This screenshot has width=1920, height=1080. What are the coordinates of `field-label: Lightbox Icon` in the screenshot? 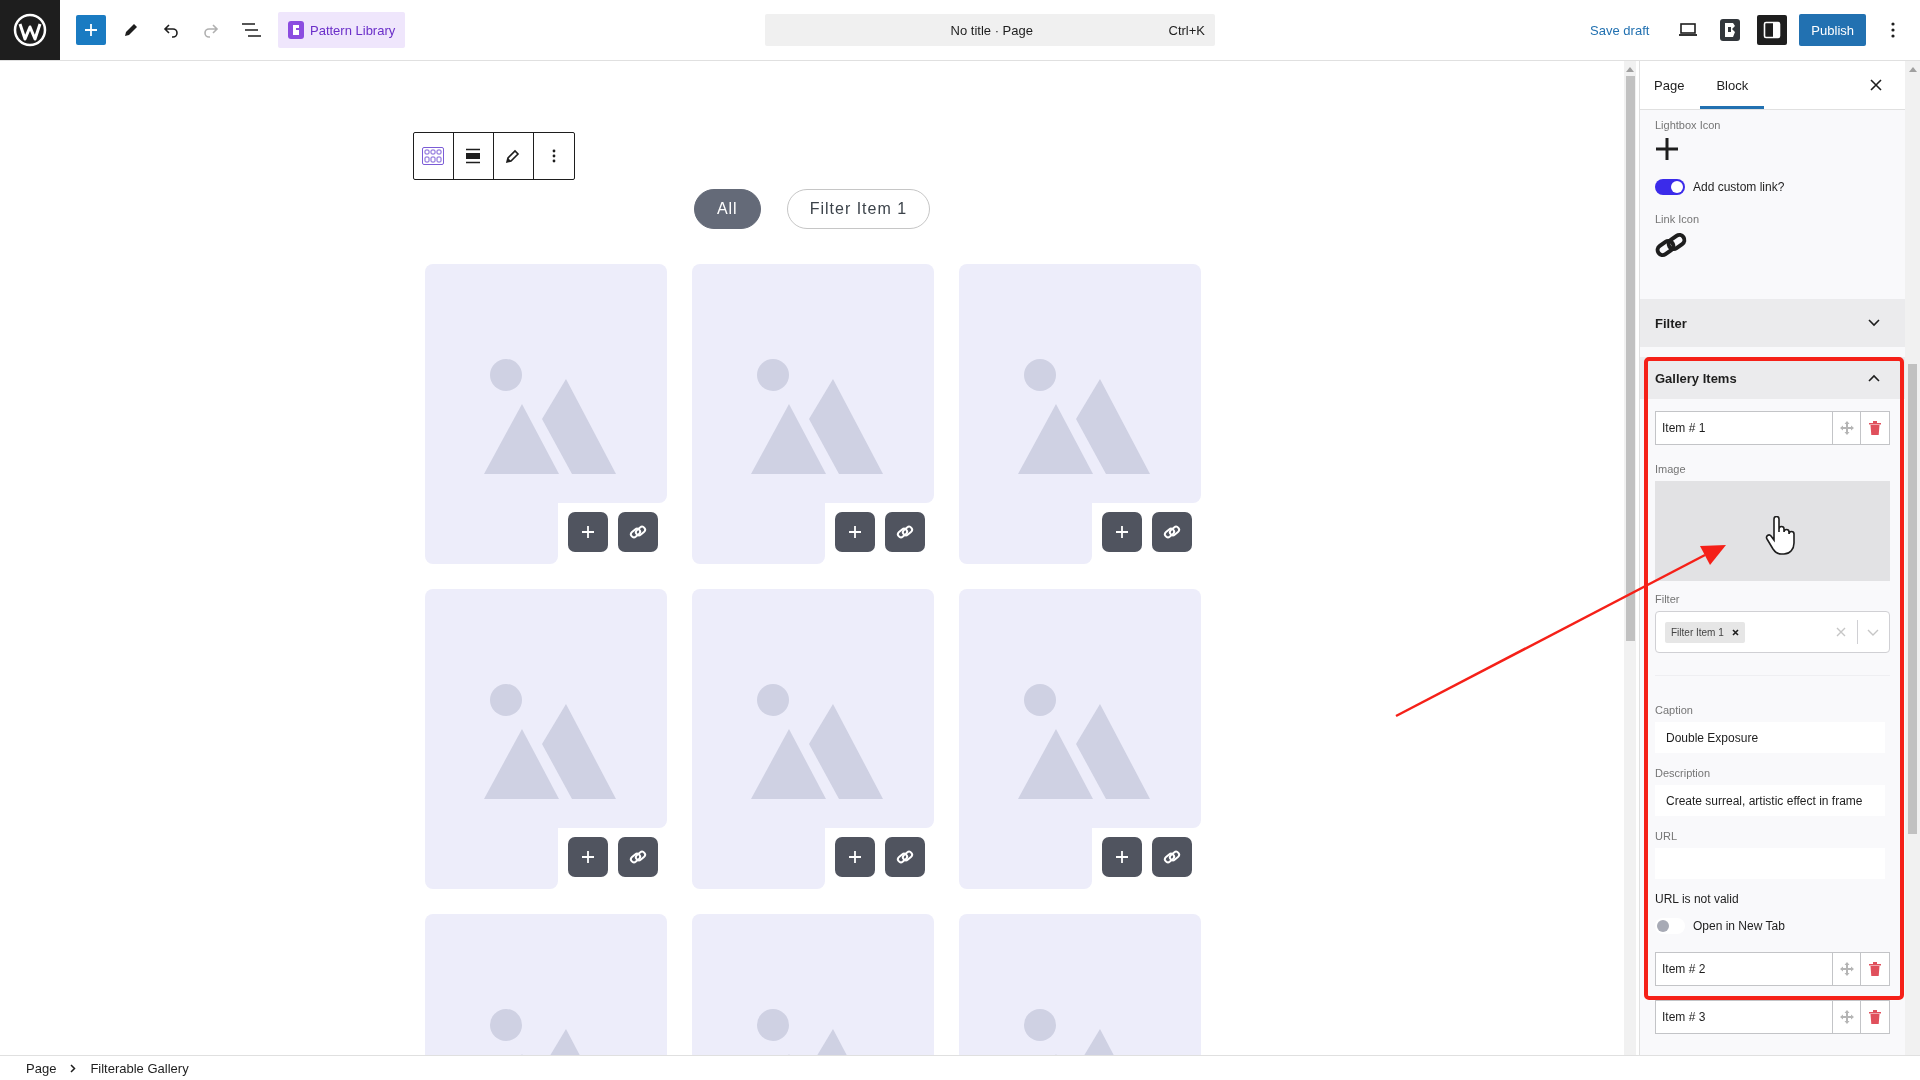 It's located at (1688, 125).